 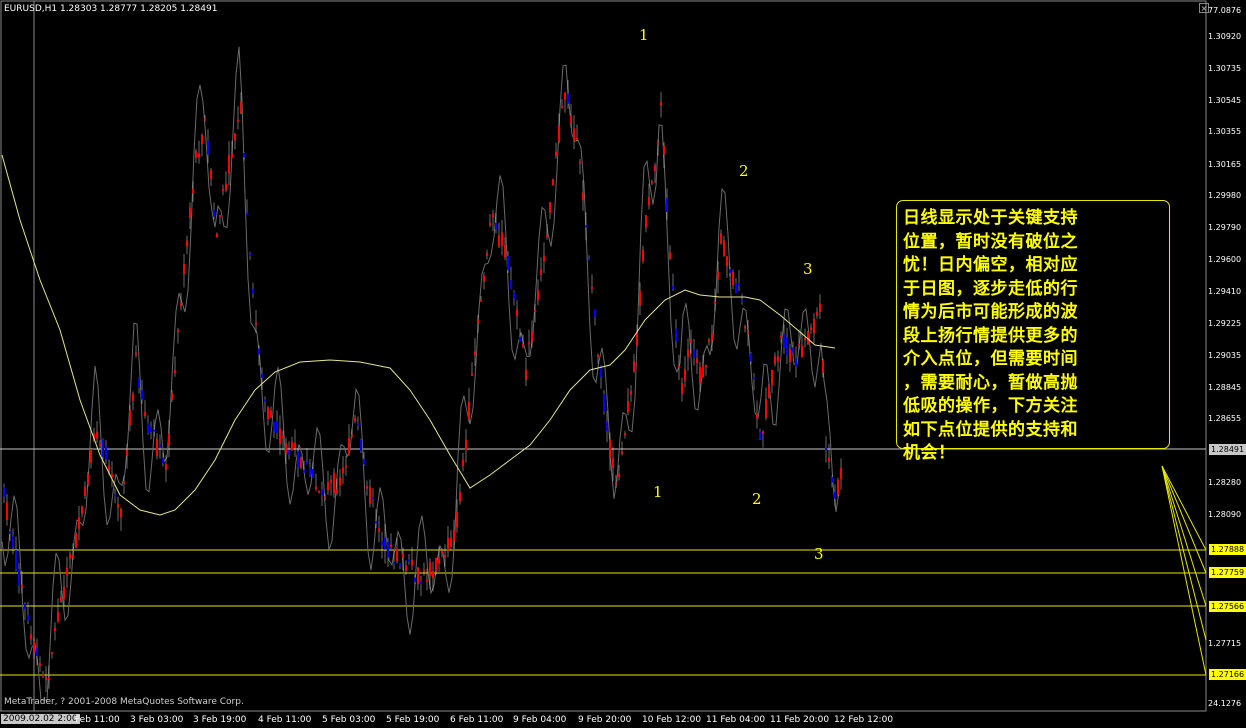 What do you see at coordinates (1225, 36) in the screenshot?
I see `price-tick: 1.30920` at bounding box center [1225, 36].